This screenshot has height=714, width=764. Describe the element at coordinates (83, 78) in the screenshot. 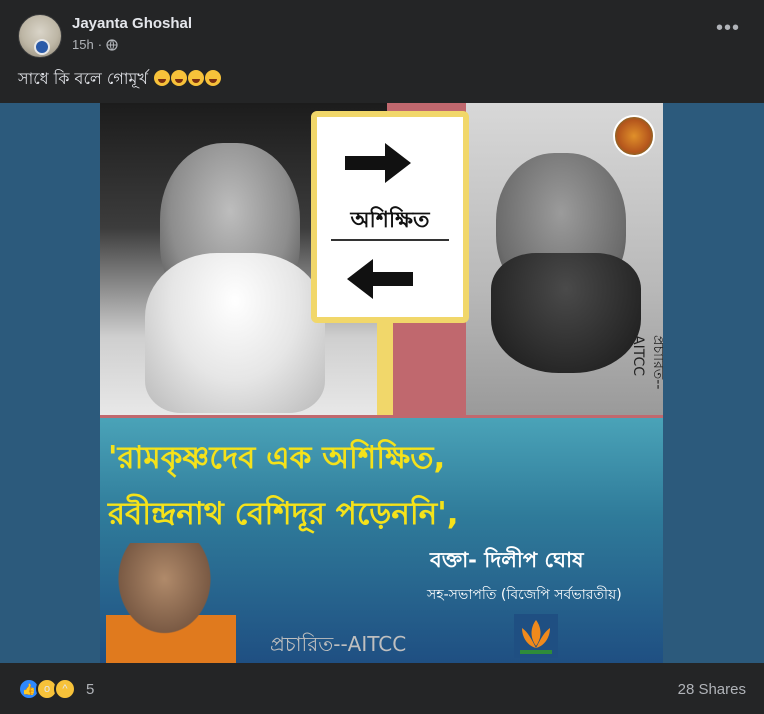

I see `caption-text: সাধে কি বলে গোমূর্খ` at that location.